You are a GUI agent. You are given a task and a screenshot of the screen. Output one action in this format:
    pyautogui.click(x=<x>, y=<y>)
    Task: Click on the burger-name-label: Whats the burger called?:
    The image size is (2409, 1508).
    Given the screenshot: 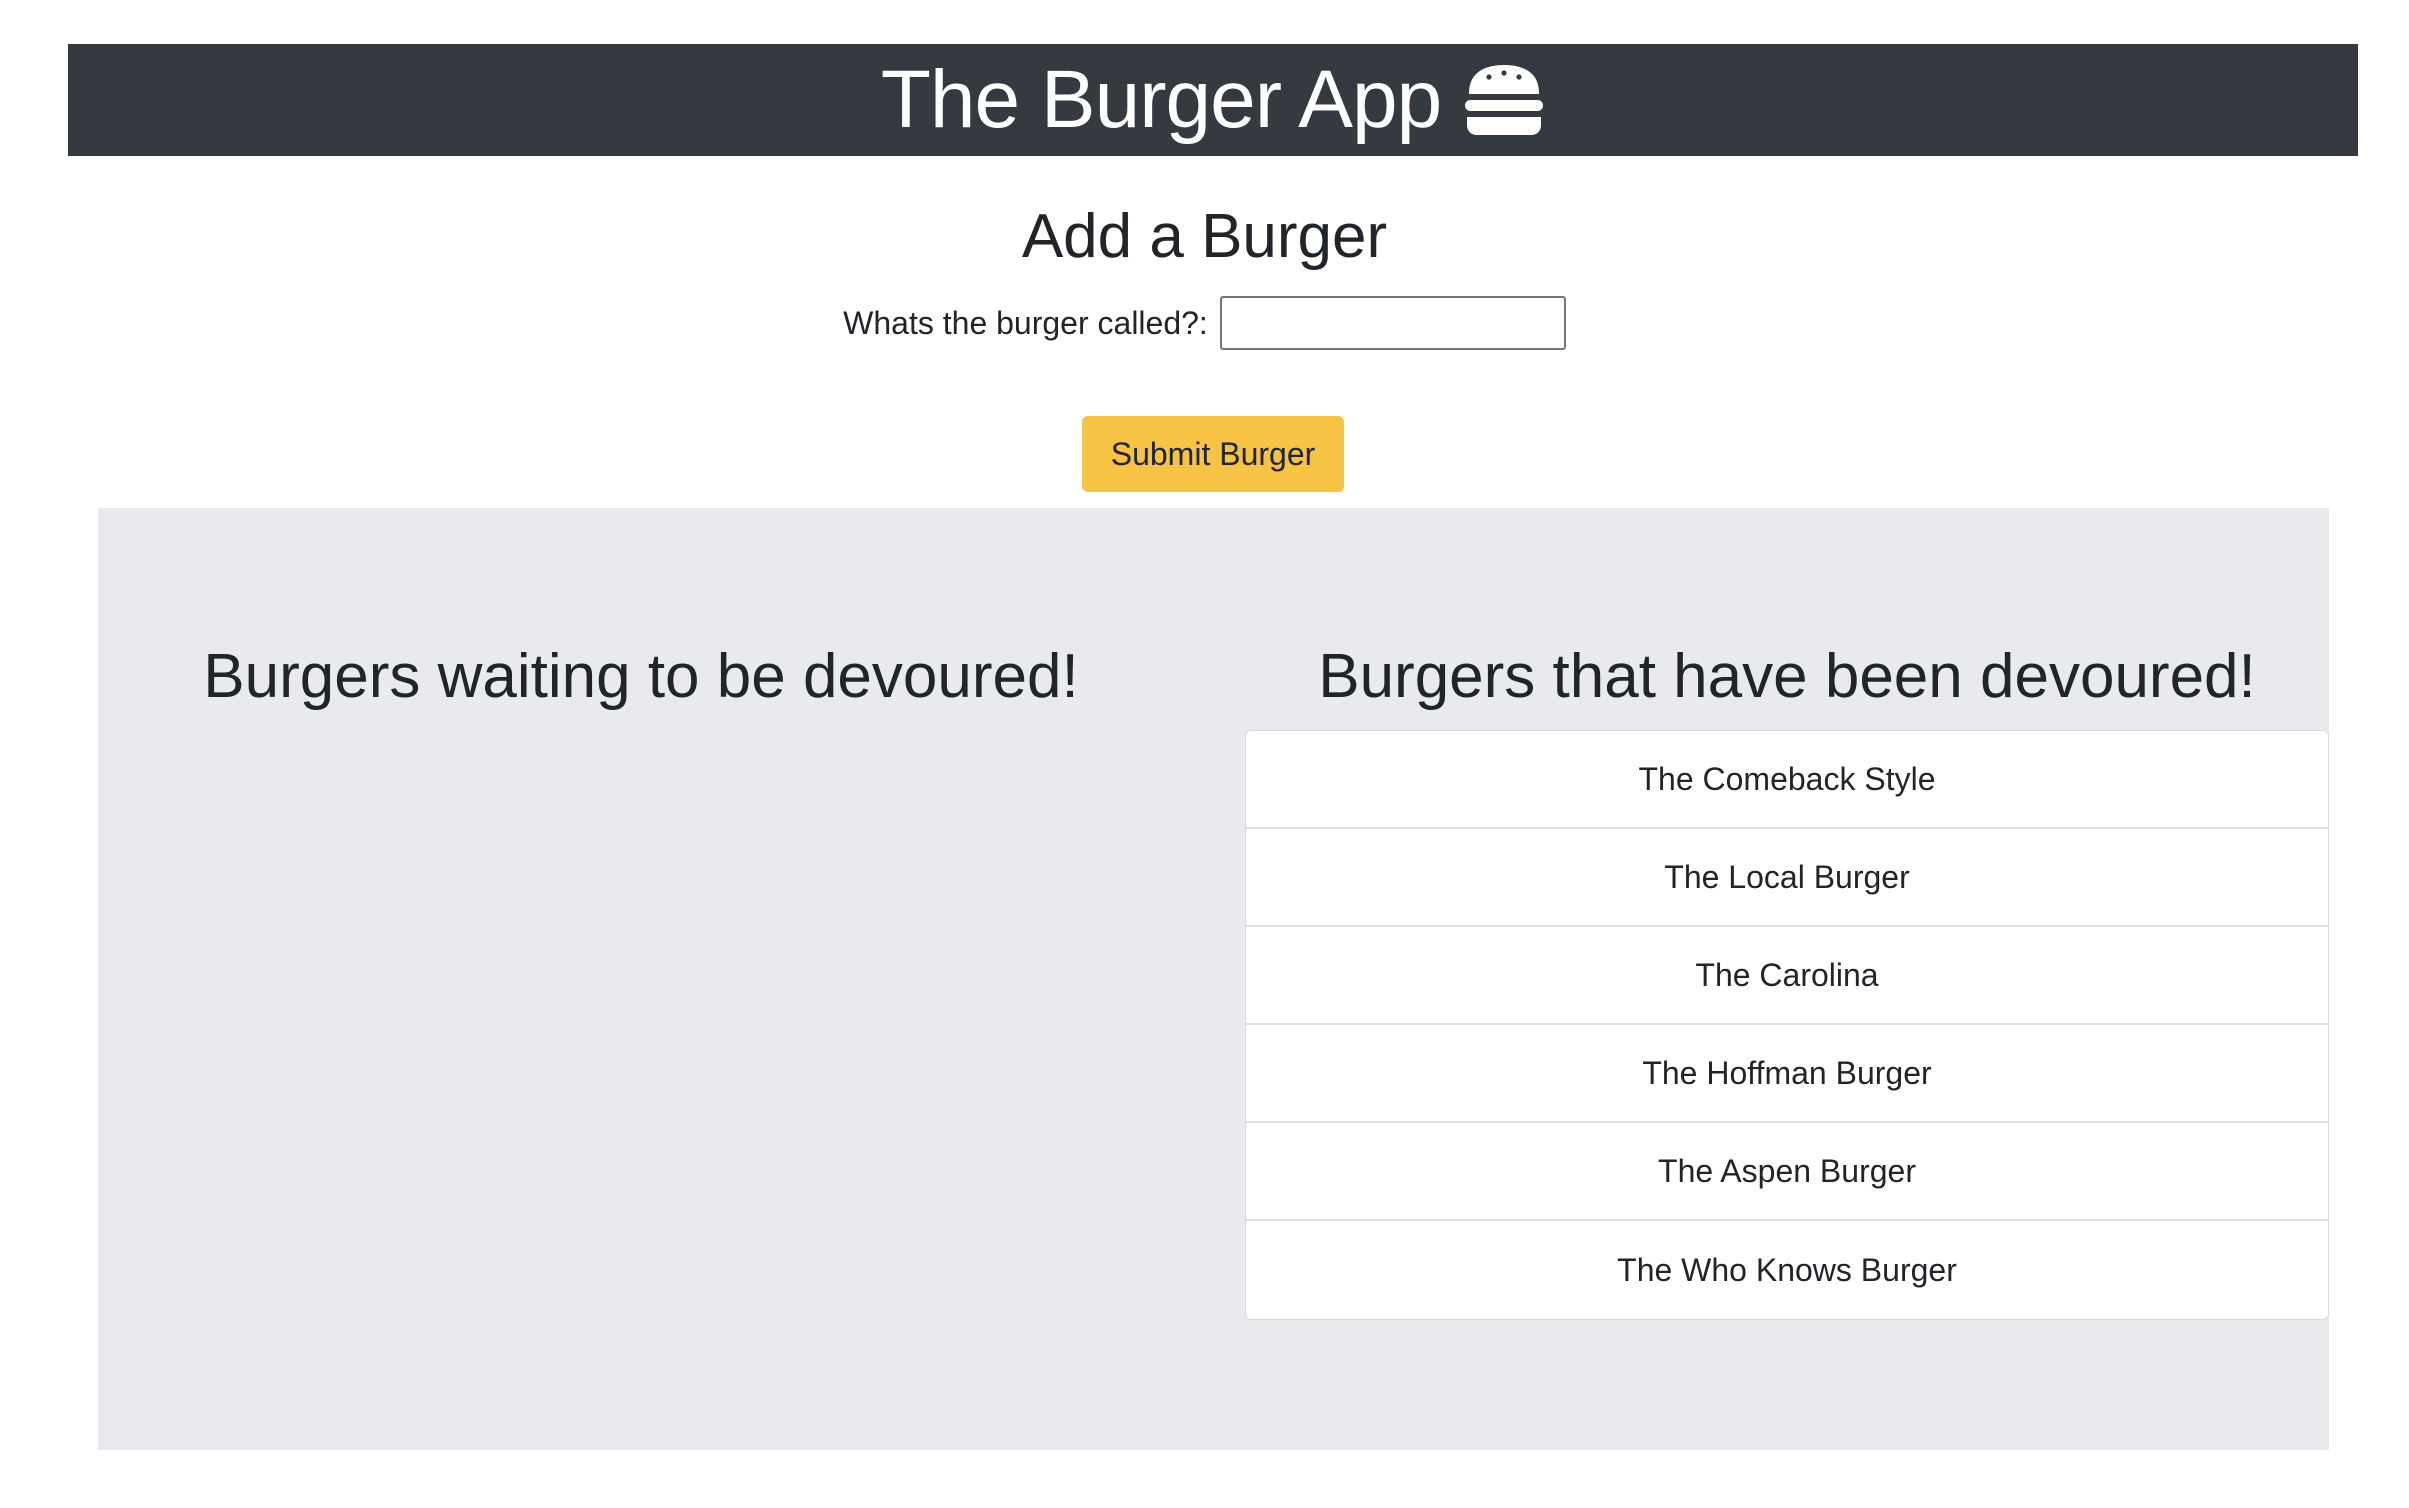 What is the action you would take?
    pyautogui.click(x=1025, y=322)
    